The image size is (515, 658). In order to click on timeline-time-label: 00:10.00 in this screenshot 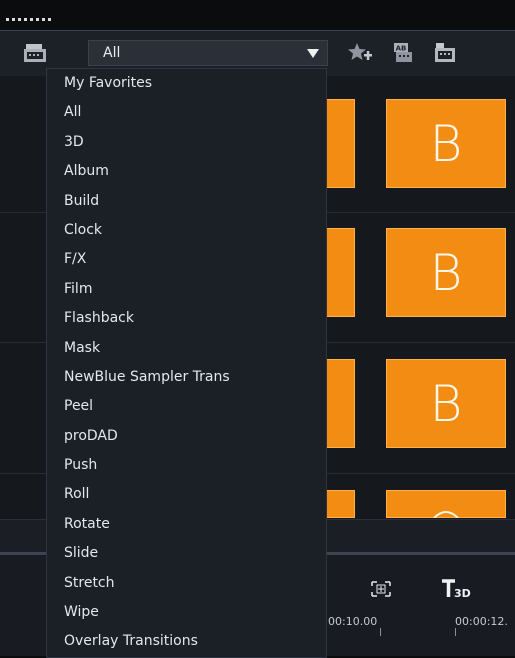, I will do `click(353, 621)`.